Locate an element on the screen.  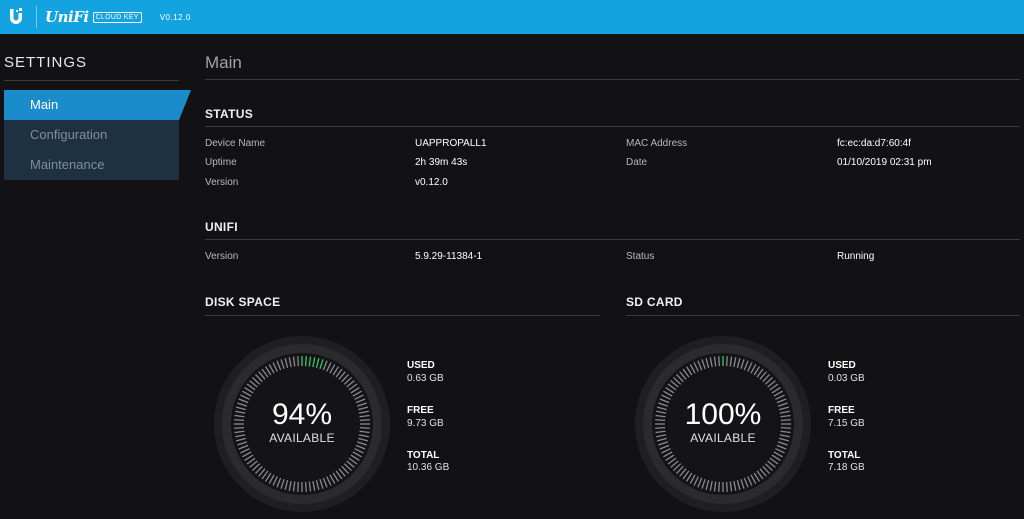
sd-available-label: AVAILABLE is located at coordinates (723, 438).